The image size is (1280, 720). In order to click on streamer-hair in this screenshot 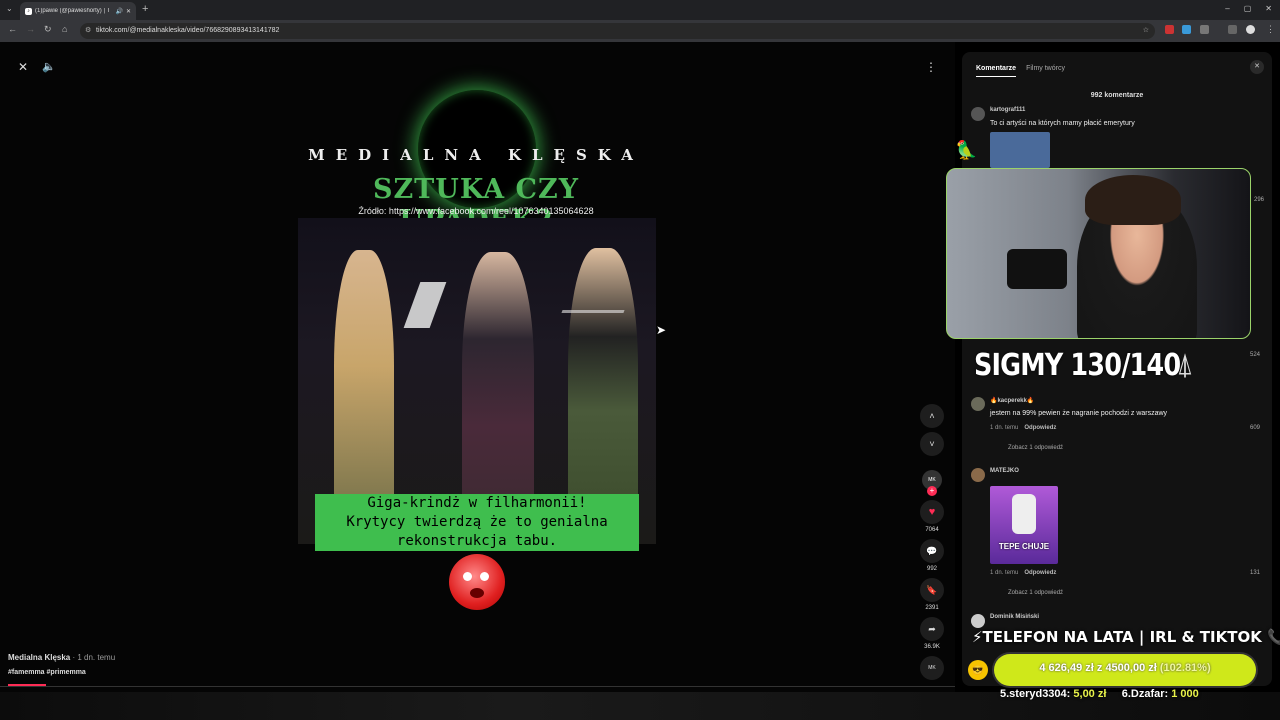, I will do `click(1133, 200)`.